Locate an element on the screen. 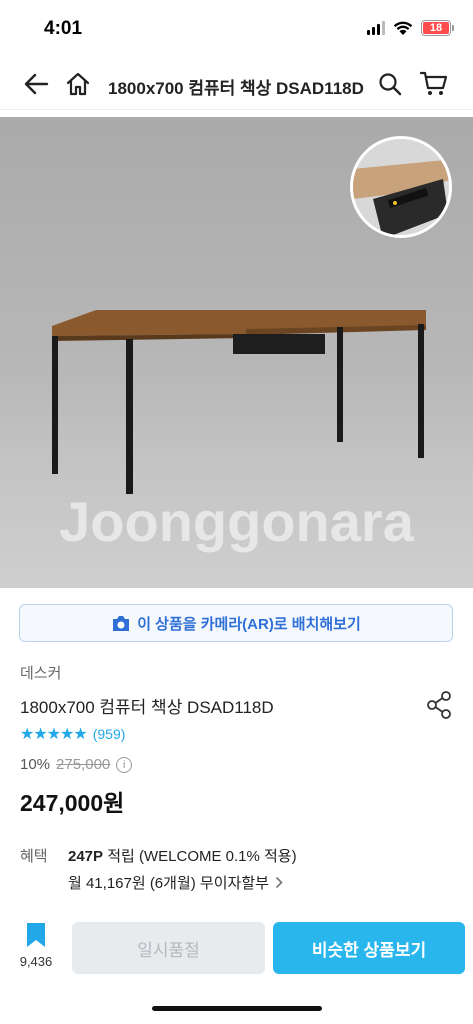 This screenshot has height=1024, width=473. cart-button is located at coordinates (434, 84).